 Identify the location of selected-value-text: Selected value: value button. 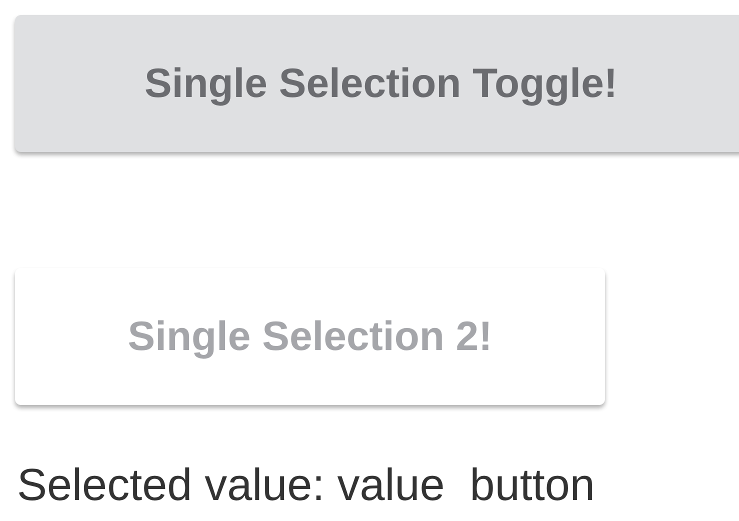
(306, 484).